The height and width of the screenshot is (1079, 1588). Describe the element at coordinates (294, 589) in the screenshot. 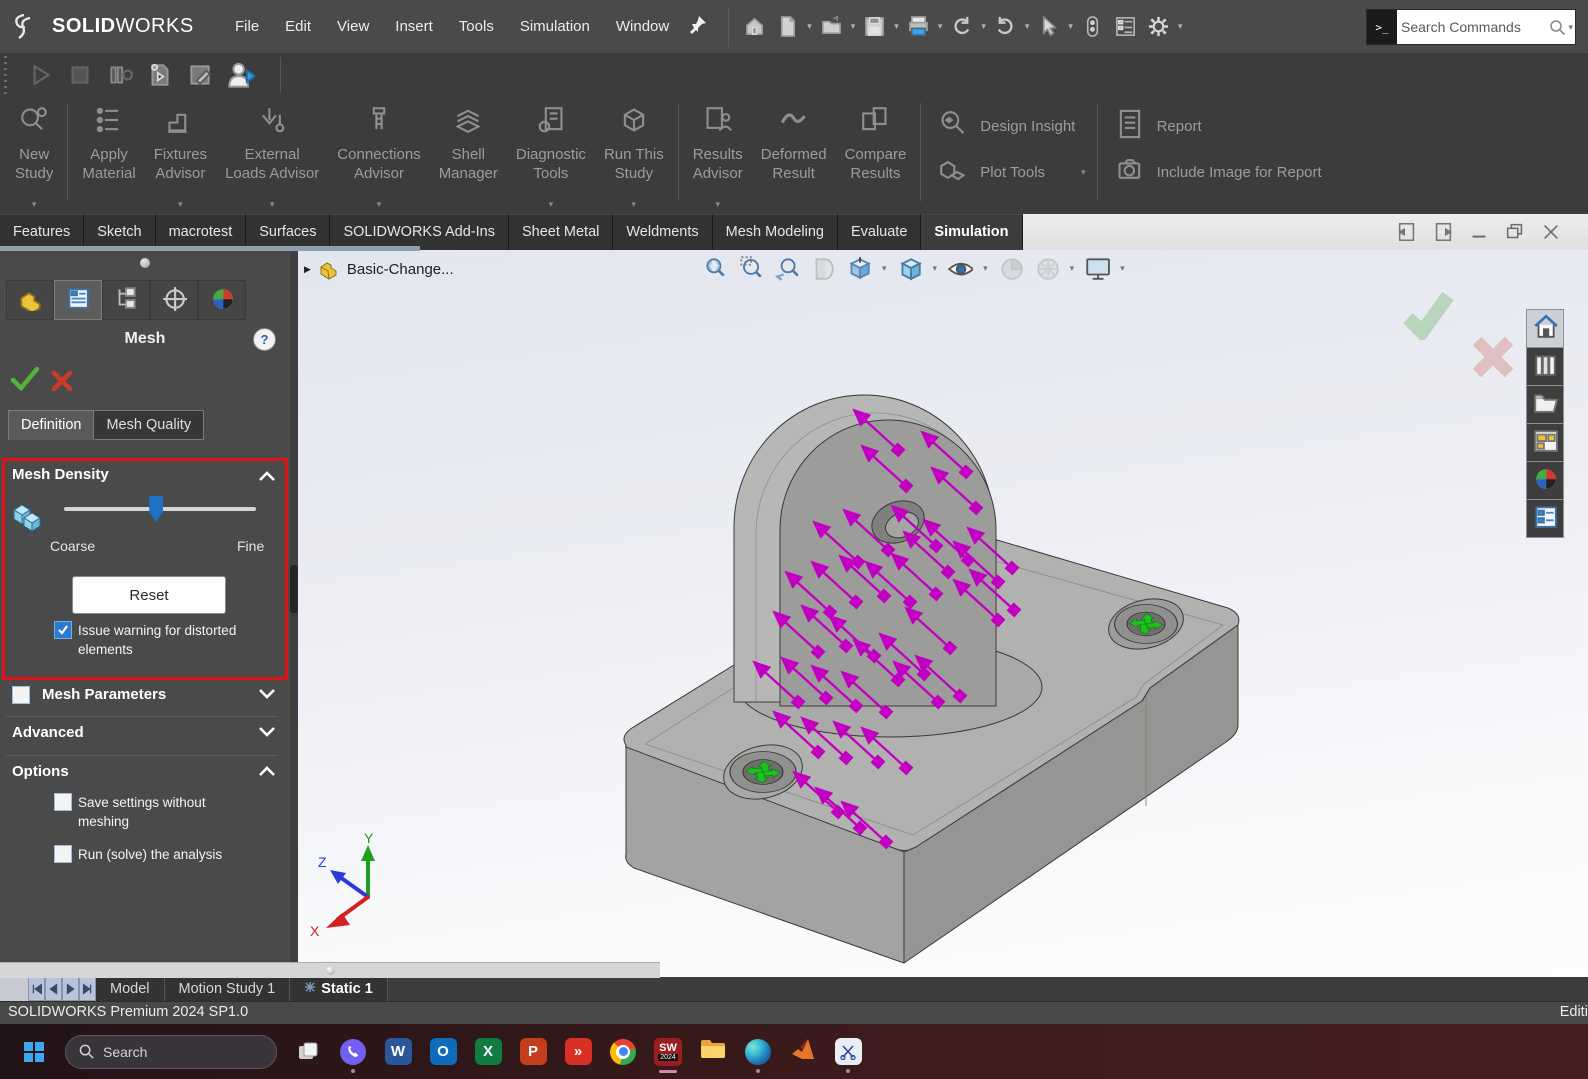

I see `panel-splitter-handle` at that location.